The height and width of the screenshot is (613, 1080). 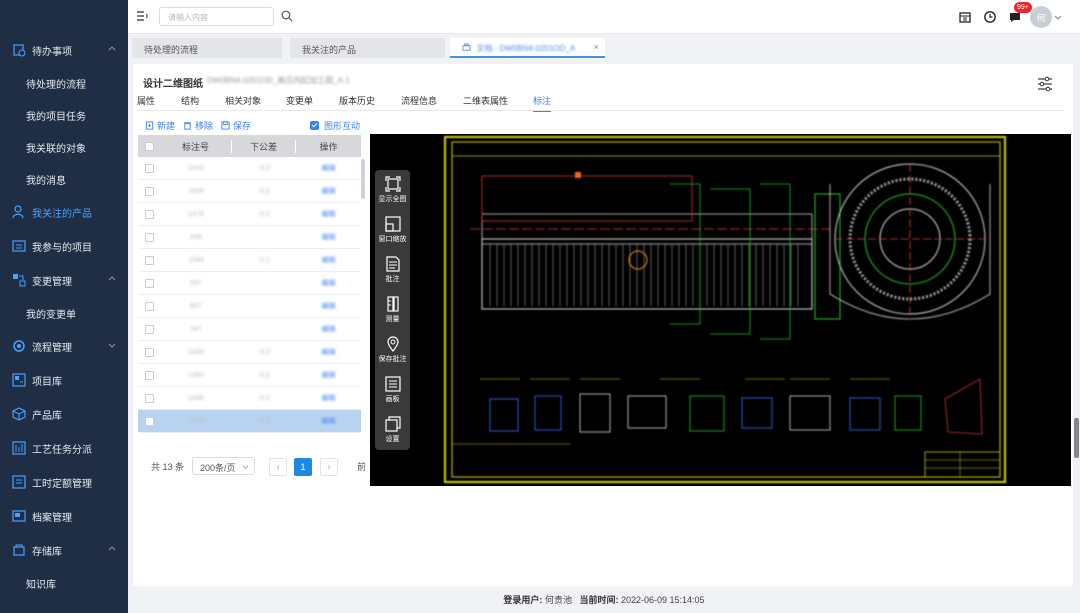 I want to click on table-scrollbar, so click(x=363, y=179).